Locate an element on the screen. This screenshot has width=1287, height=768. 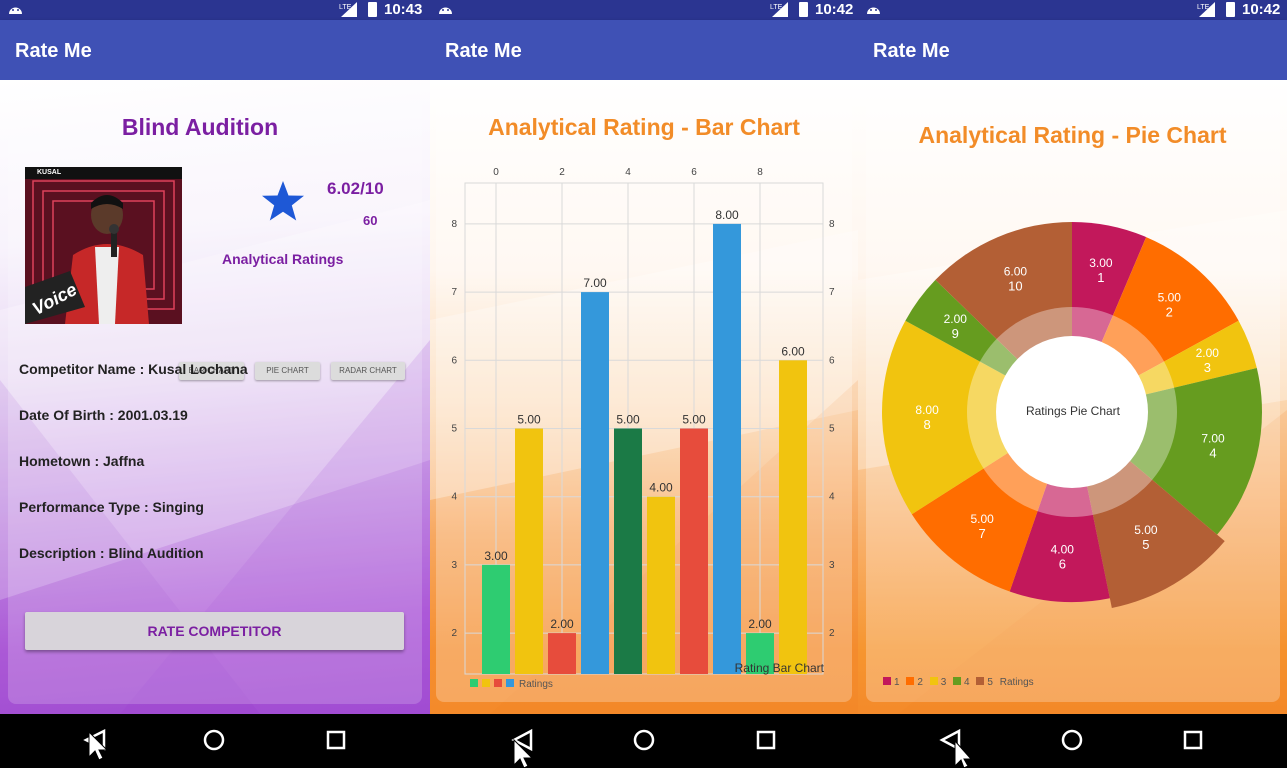
y-axis-tick-label-left: 7 is located at coordinates (454, 292).